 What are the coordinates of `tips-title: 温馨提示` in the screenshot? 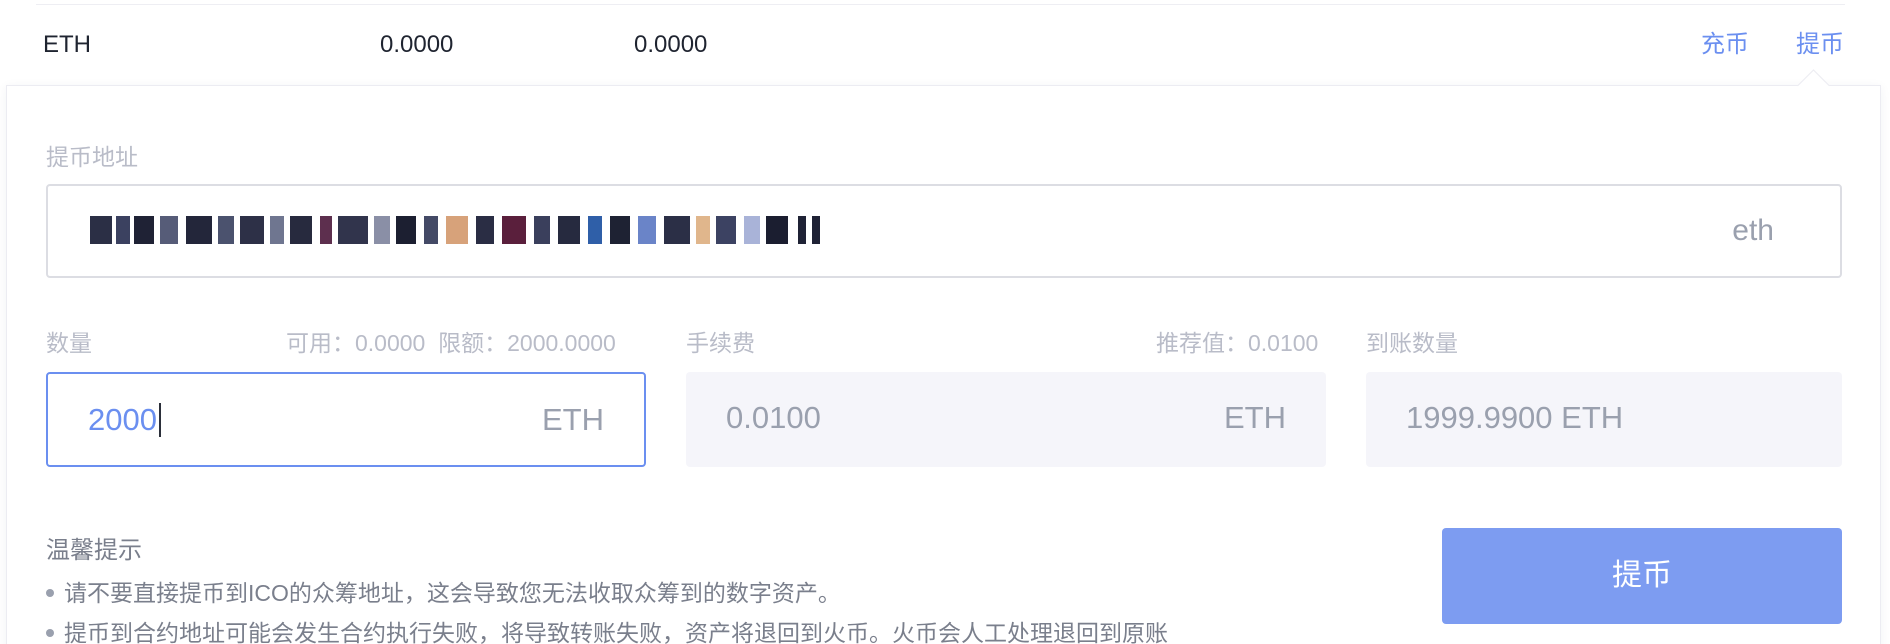 It's located at (94, 550).